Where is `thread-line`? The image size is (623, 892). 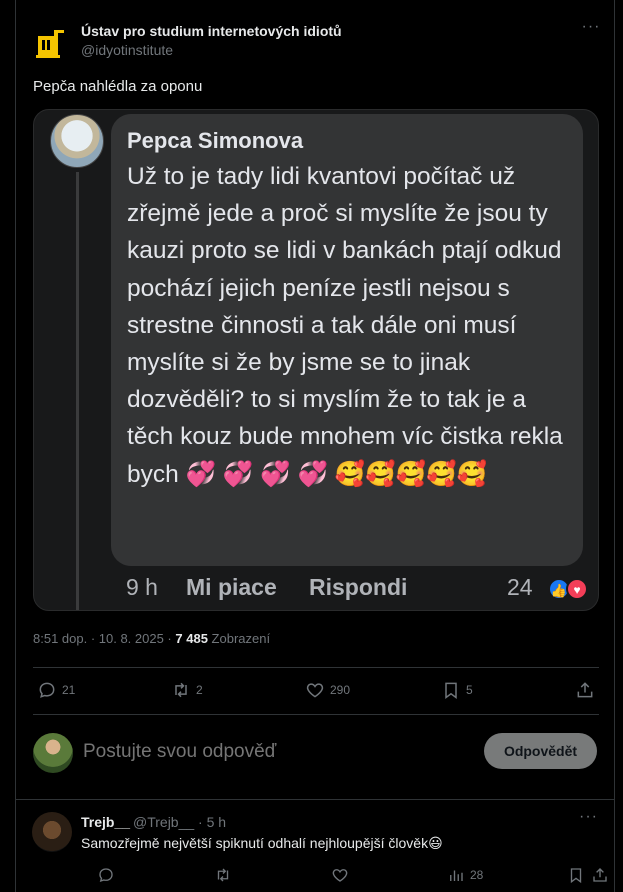
thread-line is located at coordinates (77, 391).